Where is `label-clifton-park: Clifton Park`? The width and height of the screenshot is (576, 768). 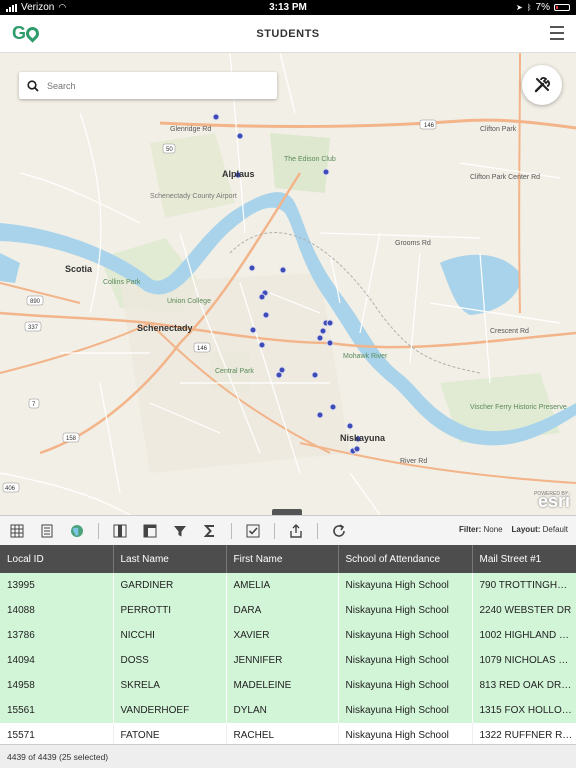
label-clifton-park: Clifton Park is located at coordinates (498, 129).